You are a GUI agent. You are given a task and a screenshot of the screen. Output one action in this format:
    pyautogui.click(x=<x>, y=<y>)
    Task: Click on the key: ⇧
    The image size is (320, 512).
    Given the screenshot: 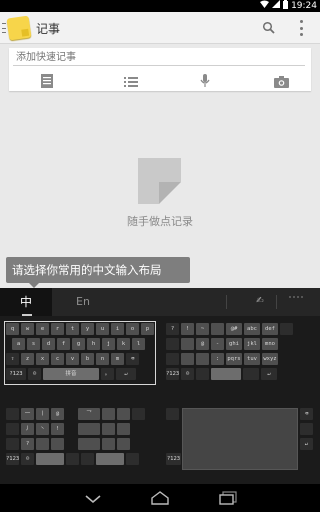 What is the action you would take?
    pyautogui.click(x=12, y=359)
    